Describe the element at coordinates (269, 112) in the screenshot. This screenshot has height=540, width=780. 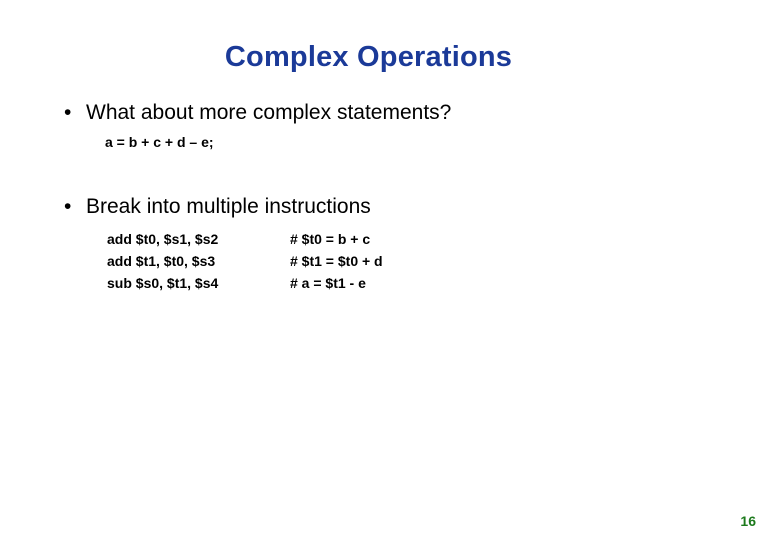
I see `bullet-item-1-label: What about more complex statements?` at that location.